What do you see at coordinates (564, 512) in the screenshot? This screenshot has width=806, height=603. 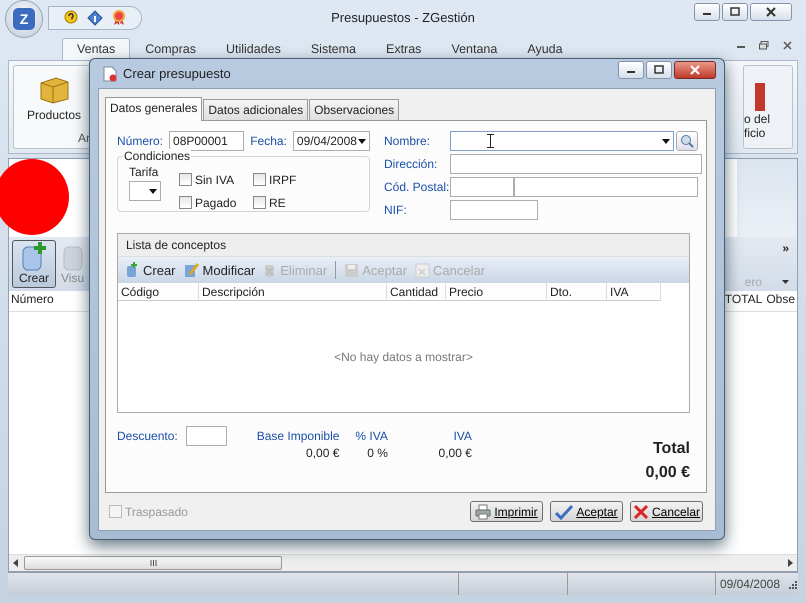 I see `checkmark-icon` at bounding box center [564, 512].